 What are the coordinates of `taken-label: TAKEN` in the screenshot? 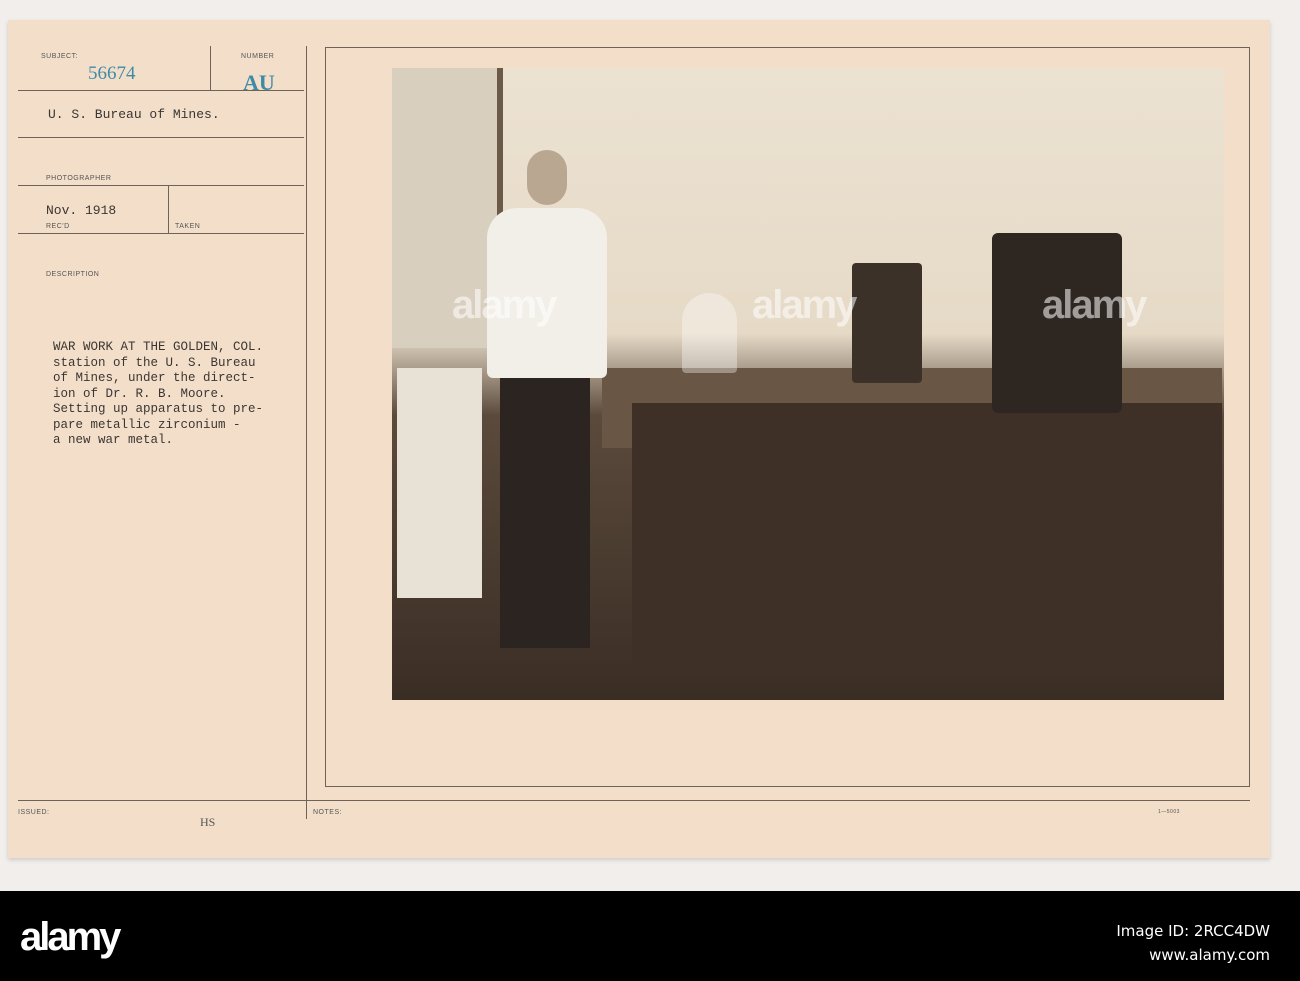 It's located at (188, 226).